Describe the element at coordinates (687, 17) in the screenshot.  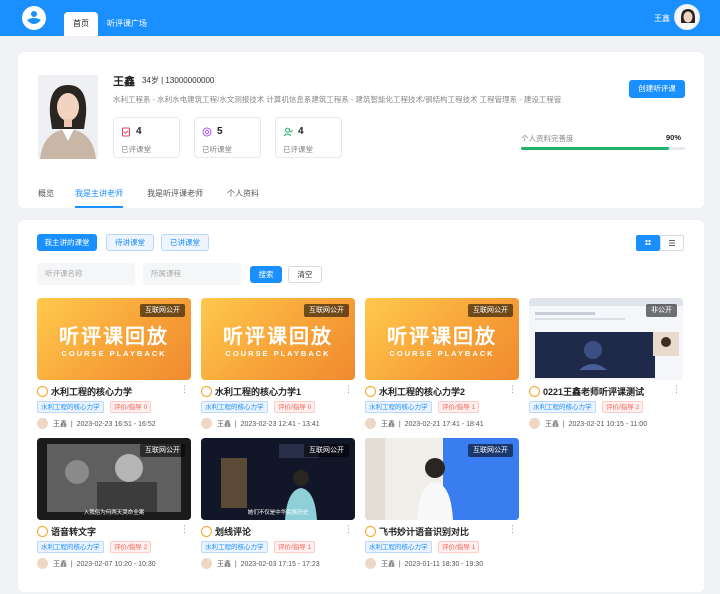
I see `header-avatar` at that location.